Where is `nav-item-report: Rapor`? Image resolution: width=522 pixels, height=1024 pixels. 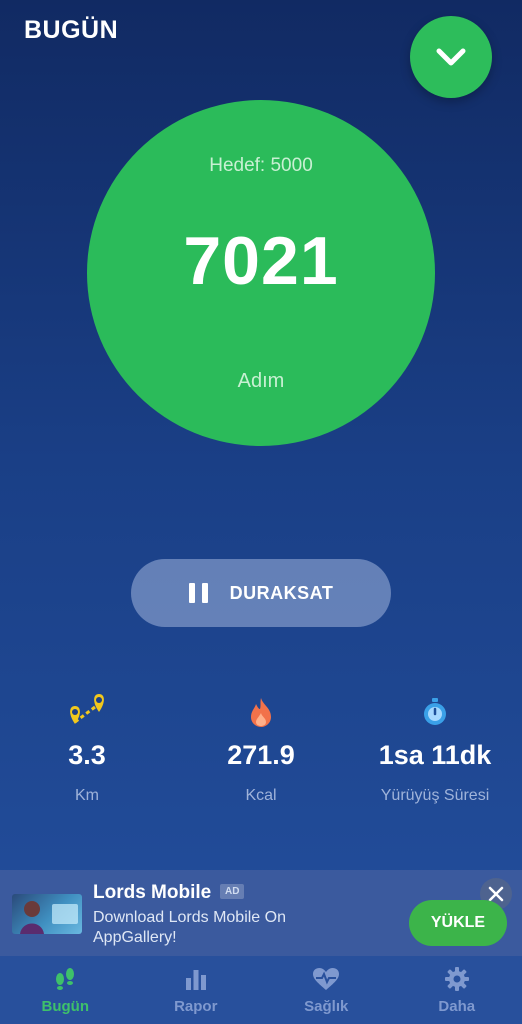
nav-item-report: Rapor is located at coordinates (196, 990).